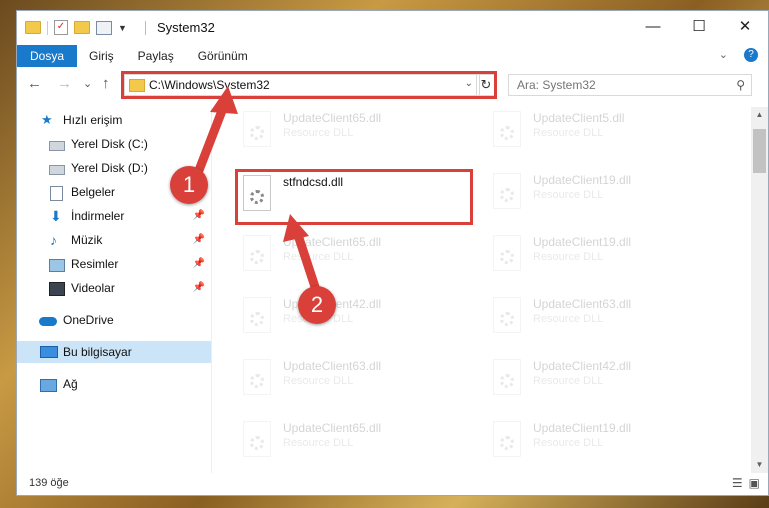  Describe the element at coordinates (317, 305) in the screenshot. I see `callout-badge-2: 2` at that location.